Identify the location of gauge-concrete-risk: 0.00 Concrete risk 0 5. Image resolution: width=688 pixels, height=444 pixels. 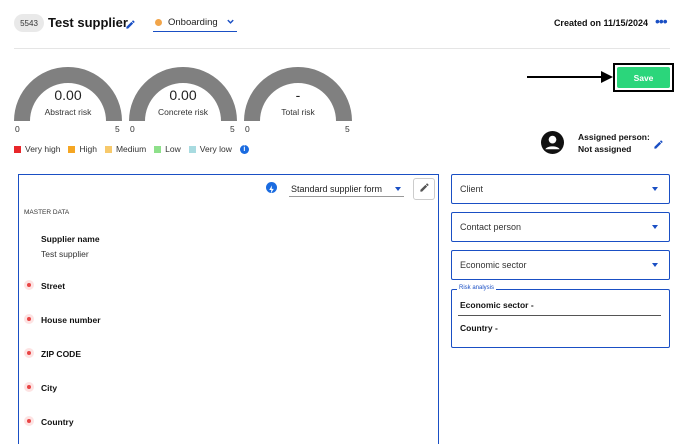
(184, 100).